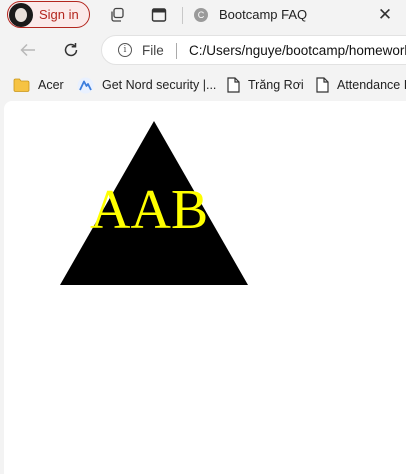 The height and width of the screenshot is (474, 406). Describe the element at coordinates (153, 50) in the screenshot. I see `file-scheme-label: File` at that location.